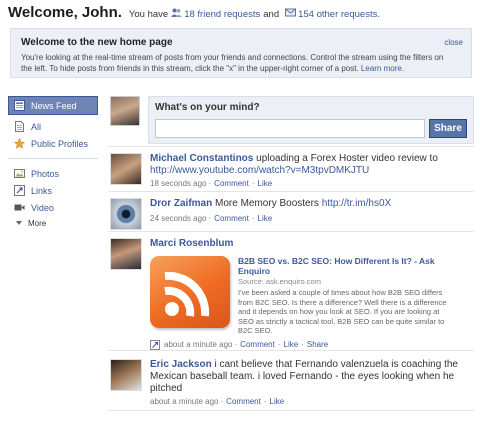 This screenshot has width=480, height=426. Describe the element at coordinates (211, 218) in the screenshot. I see `story-meta: 24 seconds ago · Comment · Like` at that location.